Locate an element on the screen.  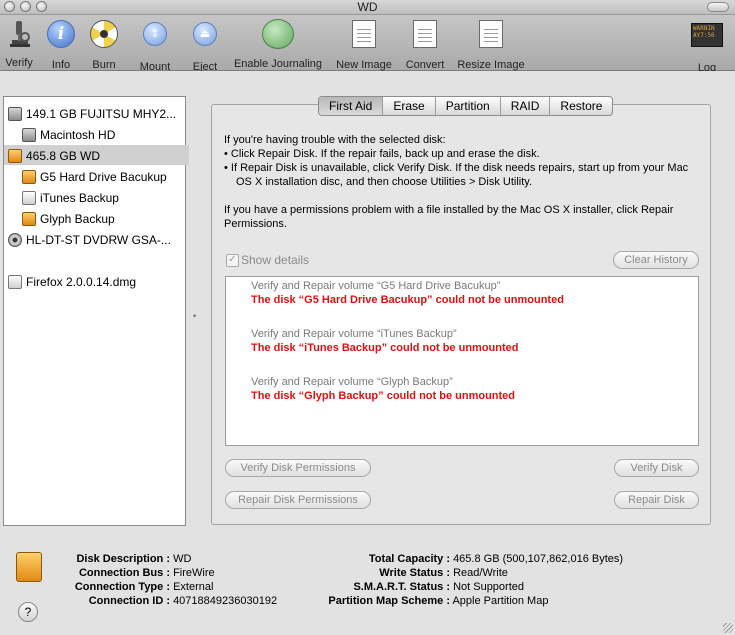
sidebar-item-firefox-dmg: Firefox 2.0.0.14.dmg is located at coordinates (98, 281).